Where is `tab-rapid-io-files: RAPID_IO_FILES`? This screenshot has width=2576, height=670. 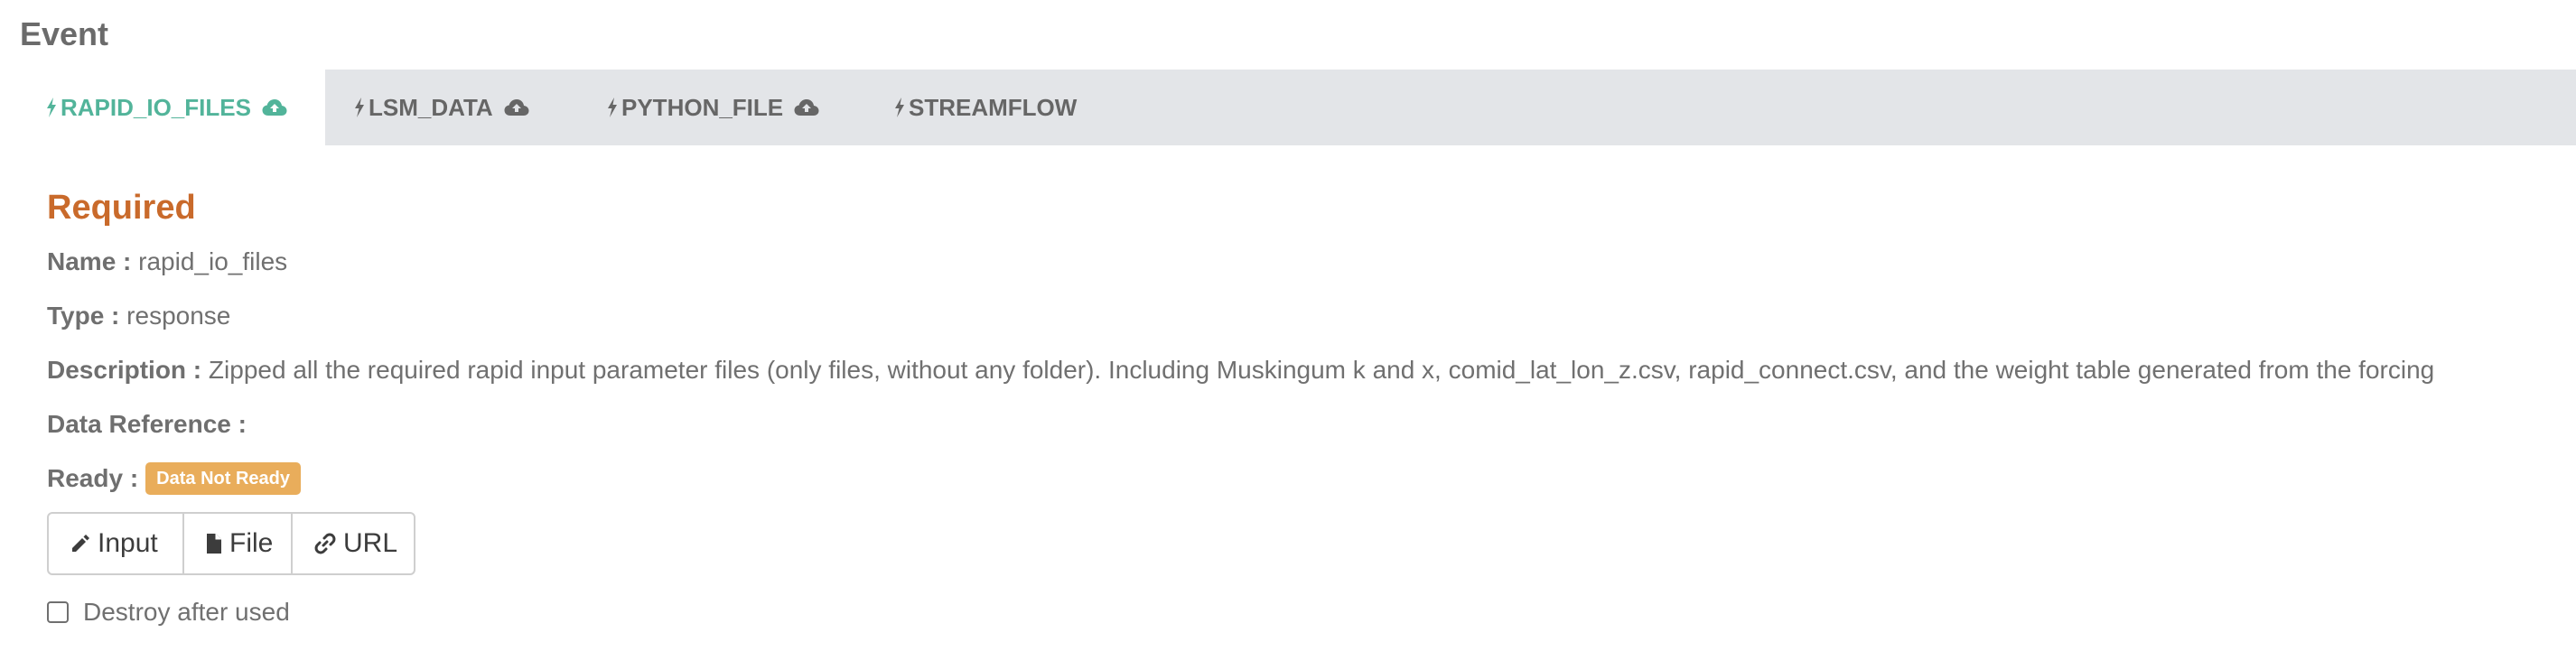
tab-rapid-io-files: RAPID_IO_FILES is located at coordinates (172, 107).